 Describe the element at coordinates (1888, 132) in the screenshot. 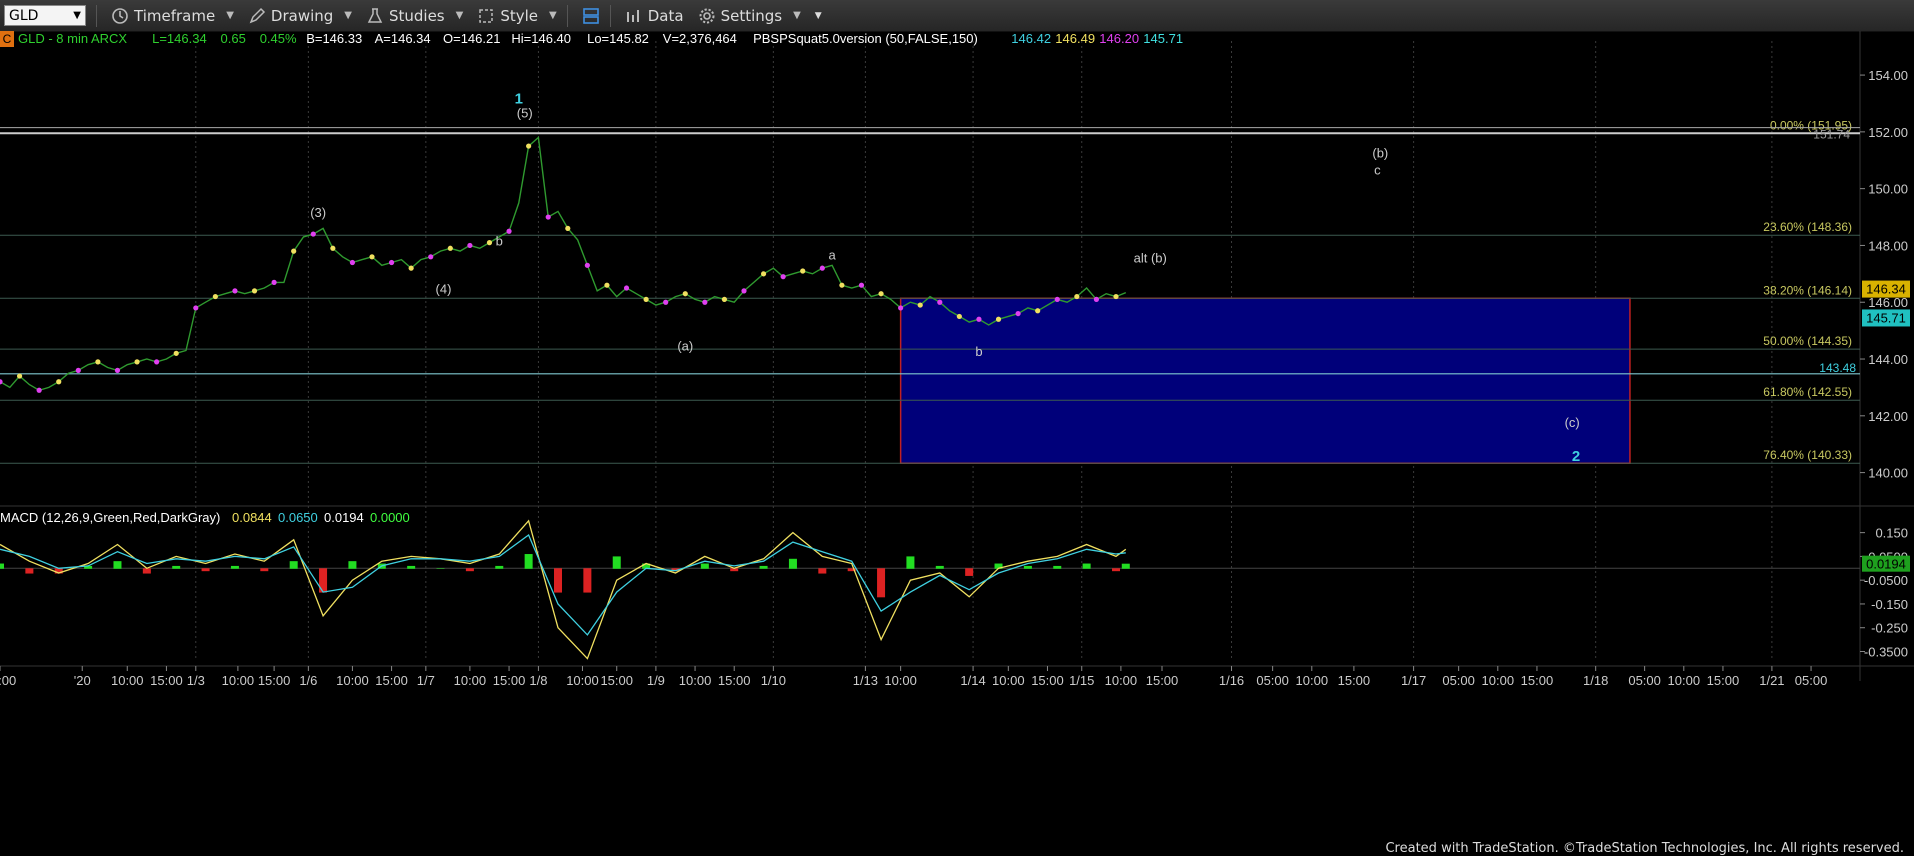

I see `price-tick-label: 152.00` at that location.